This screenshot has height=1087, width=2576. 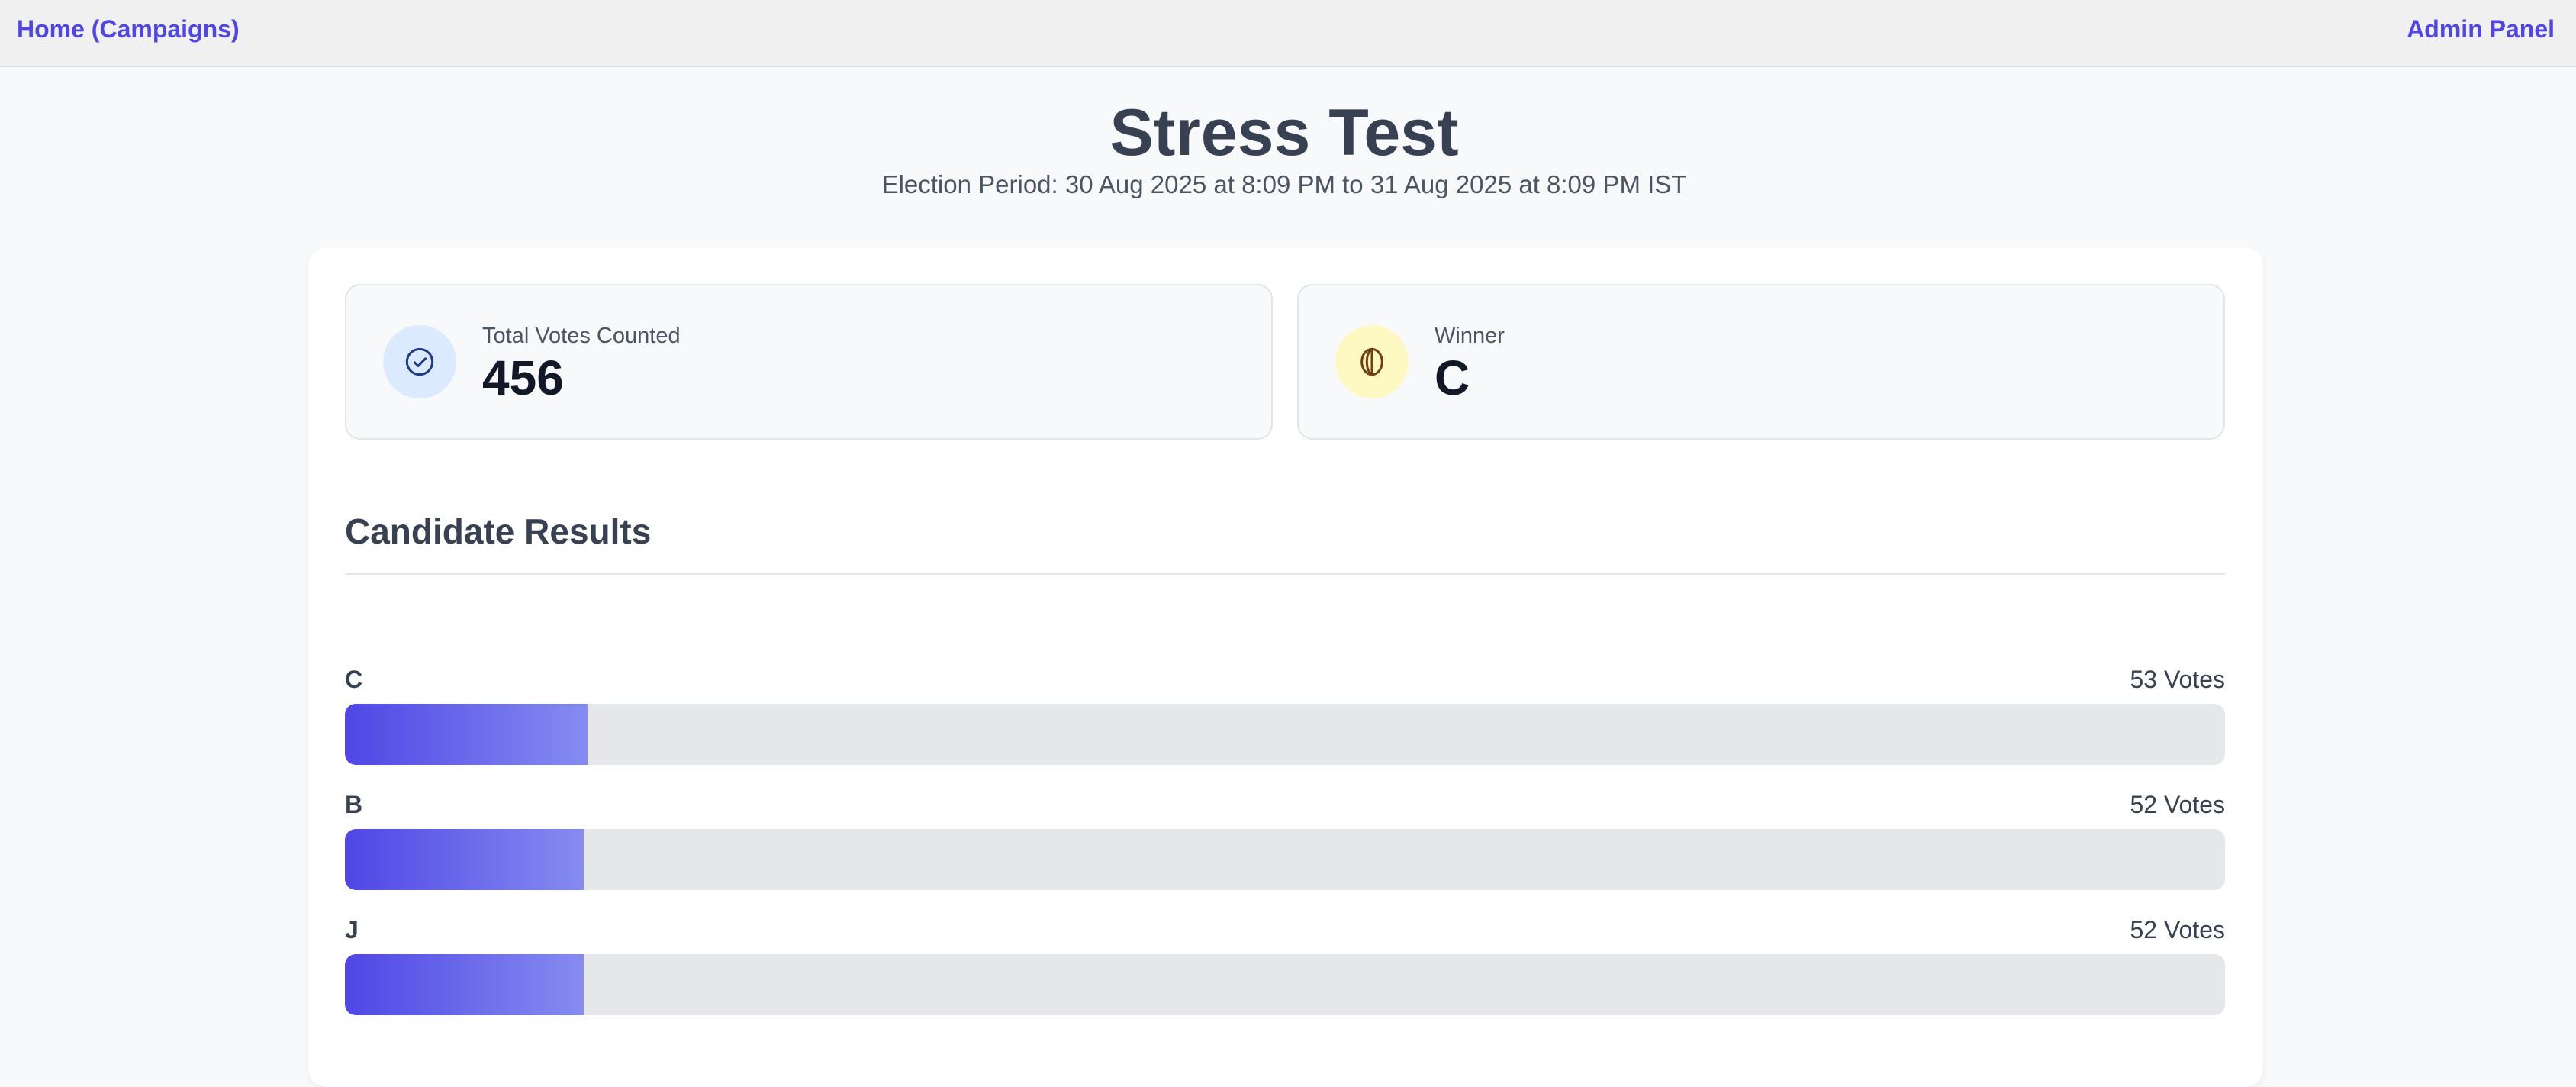 What do you see at coordinates (1372, 361) in the screenshot?
I see `trophy-icon` at bounding box center [1372, 361].